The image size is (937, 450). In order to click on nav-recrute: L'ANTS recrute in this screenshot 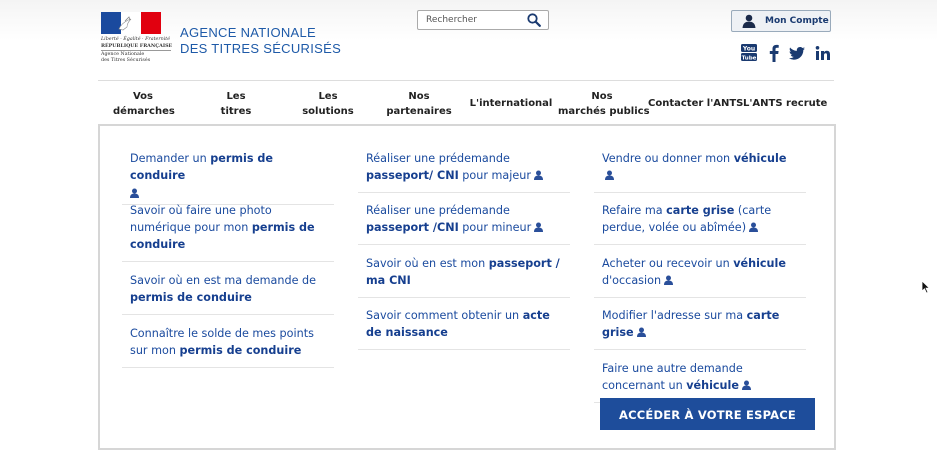, I will do `click(785, 103)`.